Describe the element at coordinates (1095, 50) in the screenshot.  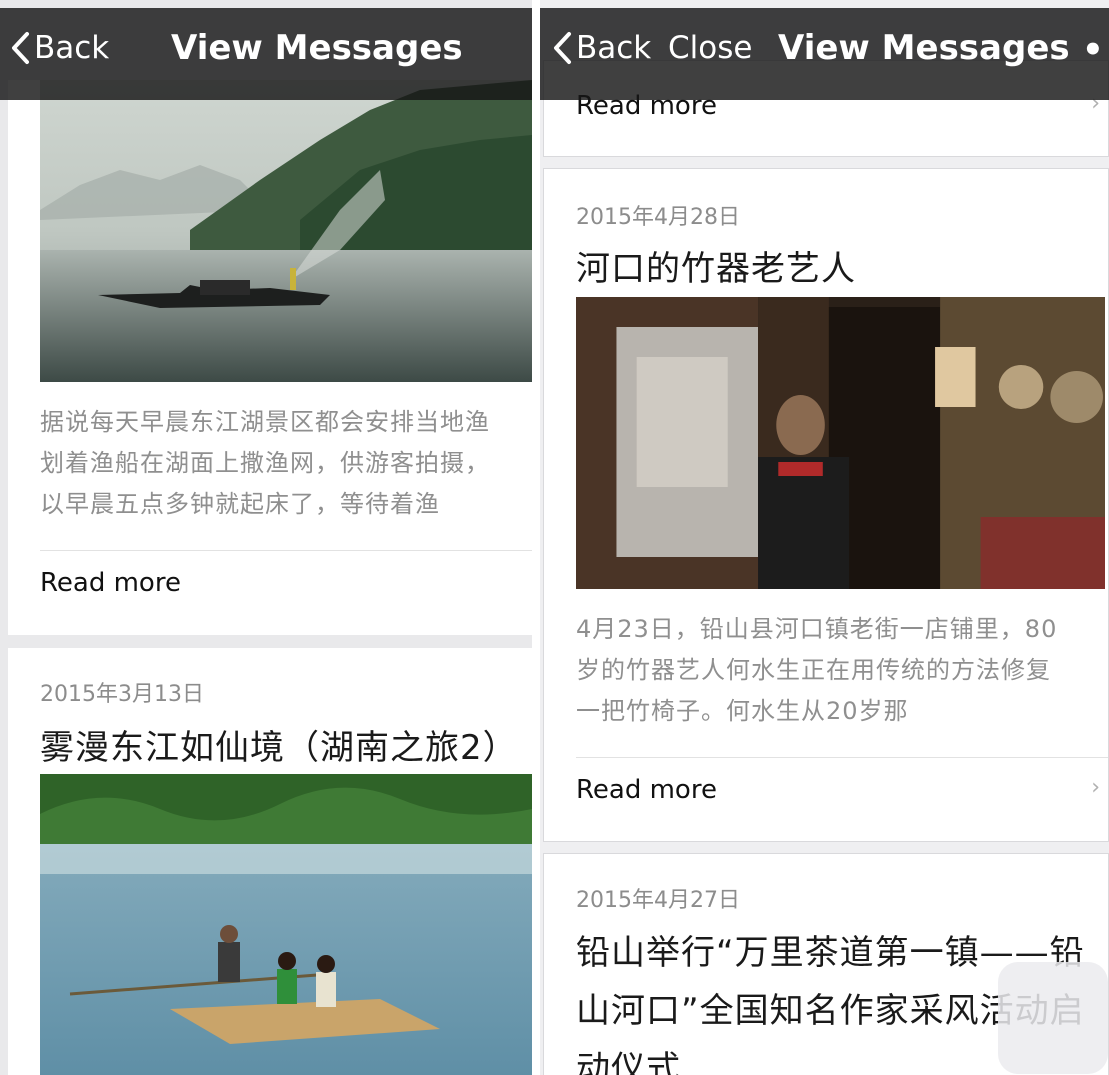
I see `more-options-button: ••` at that location.